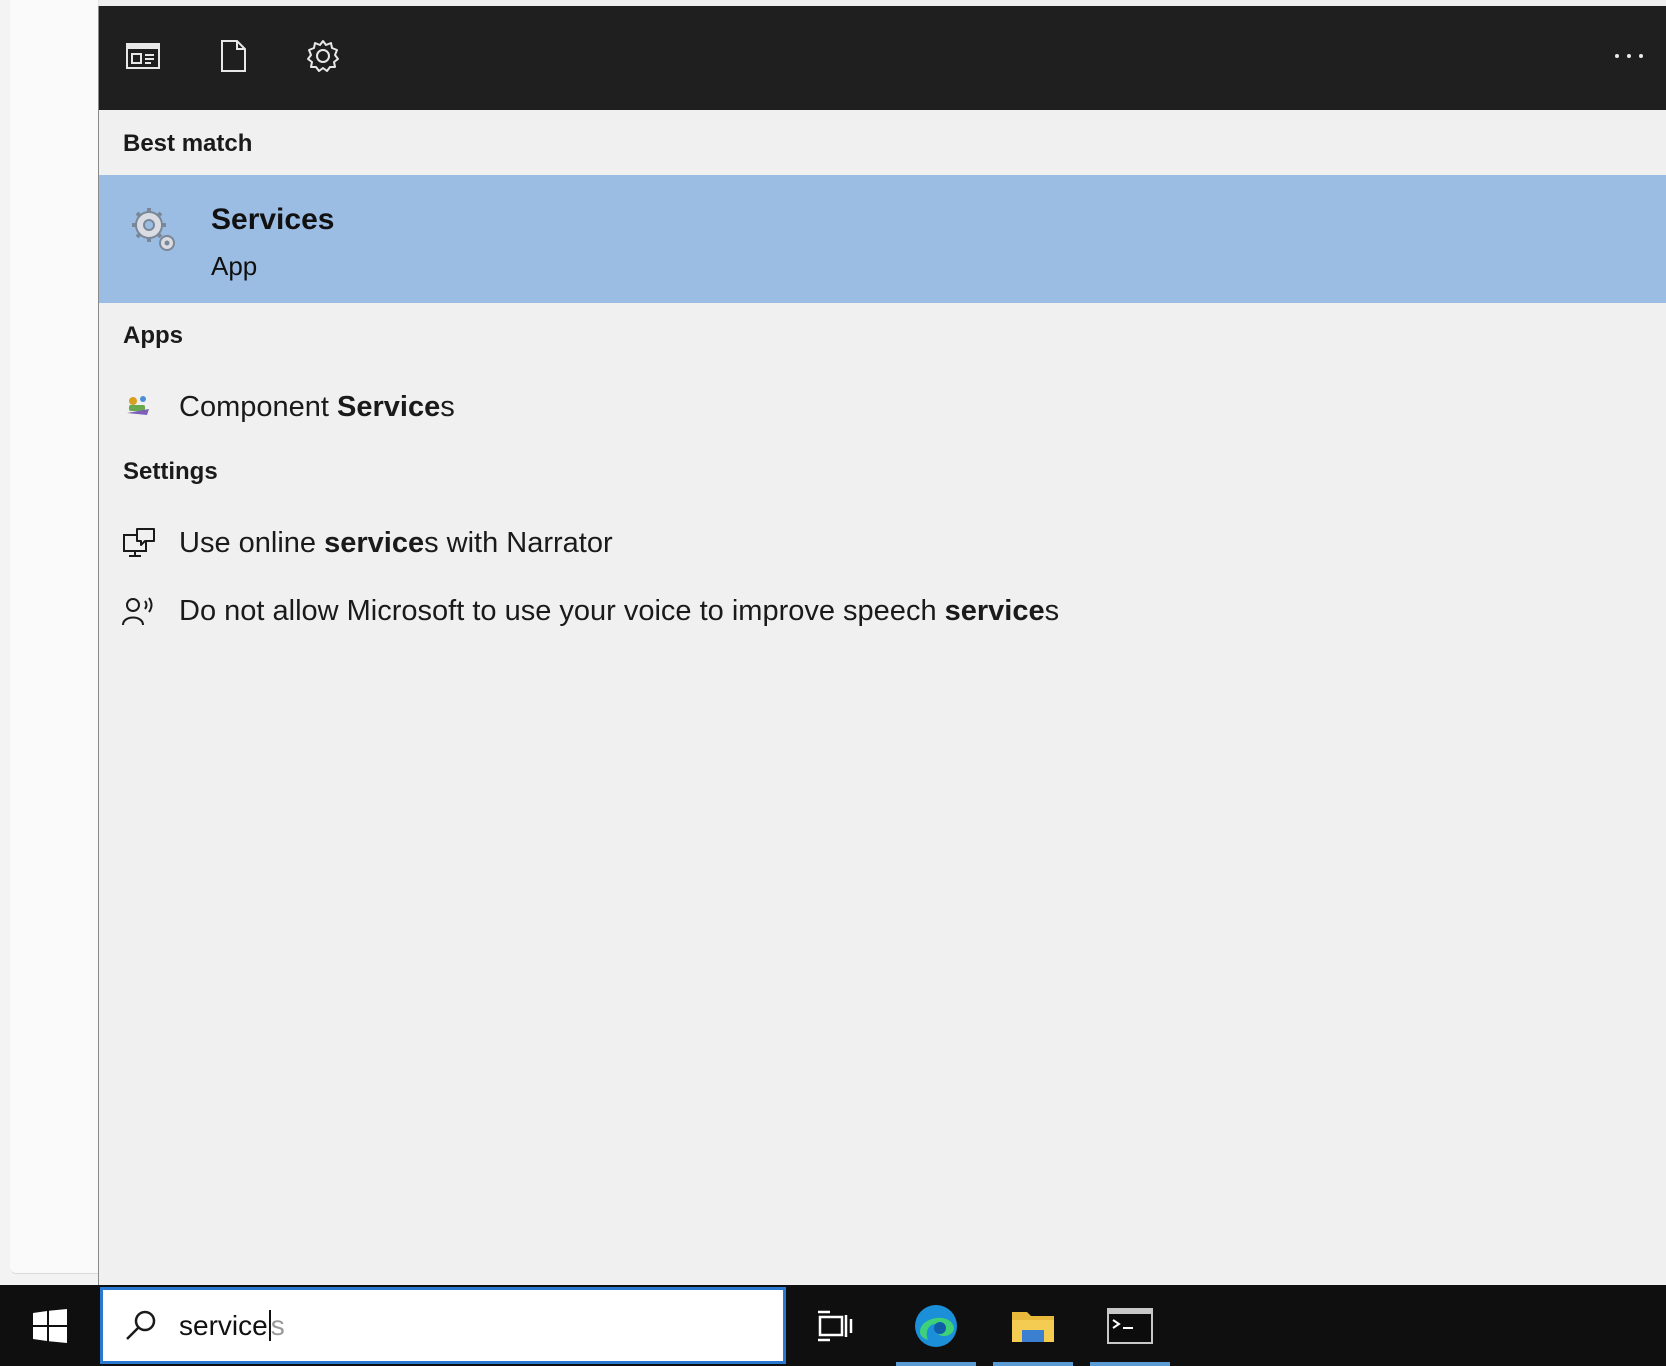 The height and width of the screenshot is (1366, 1666). Describe the element at coordinates (882, 542) in the screenshot. I see `setting-result-narrator-online-services: Use online services with Narrator` at that location.